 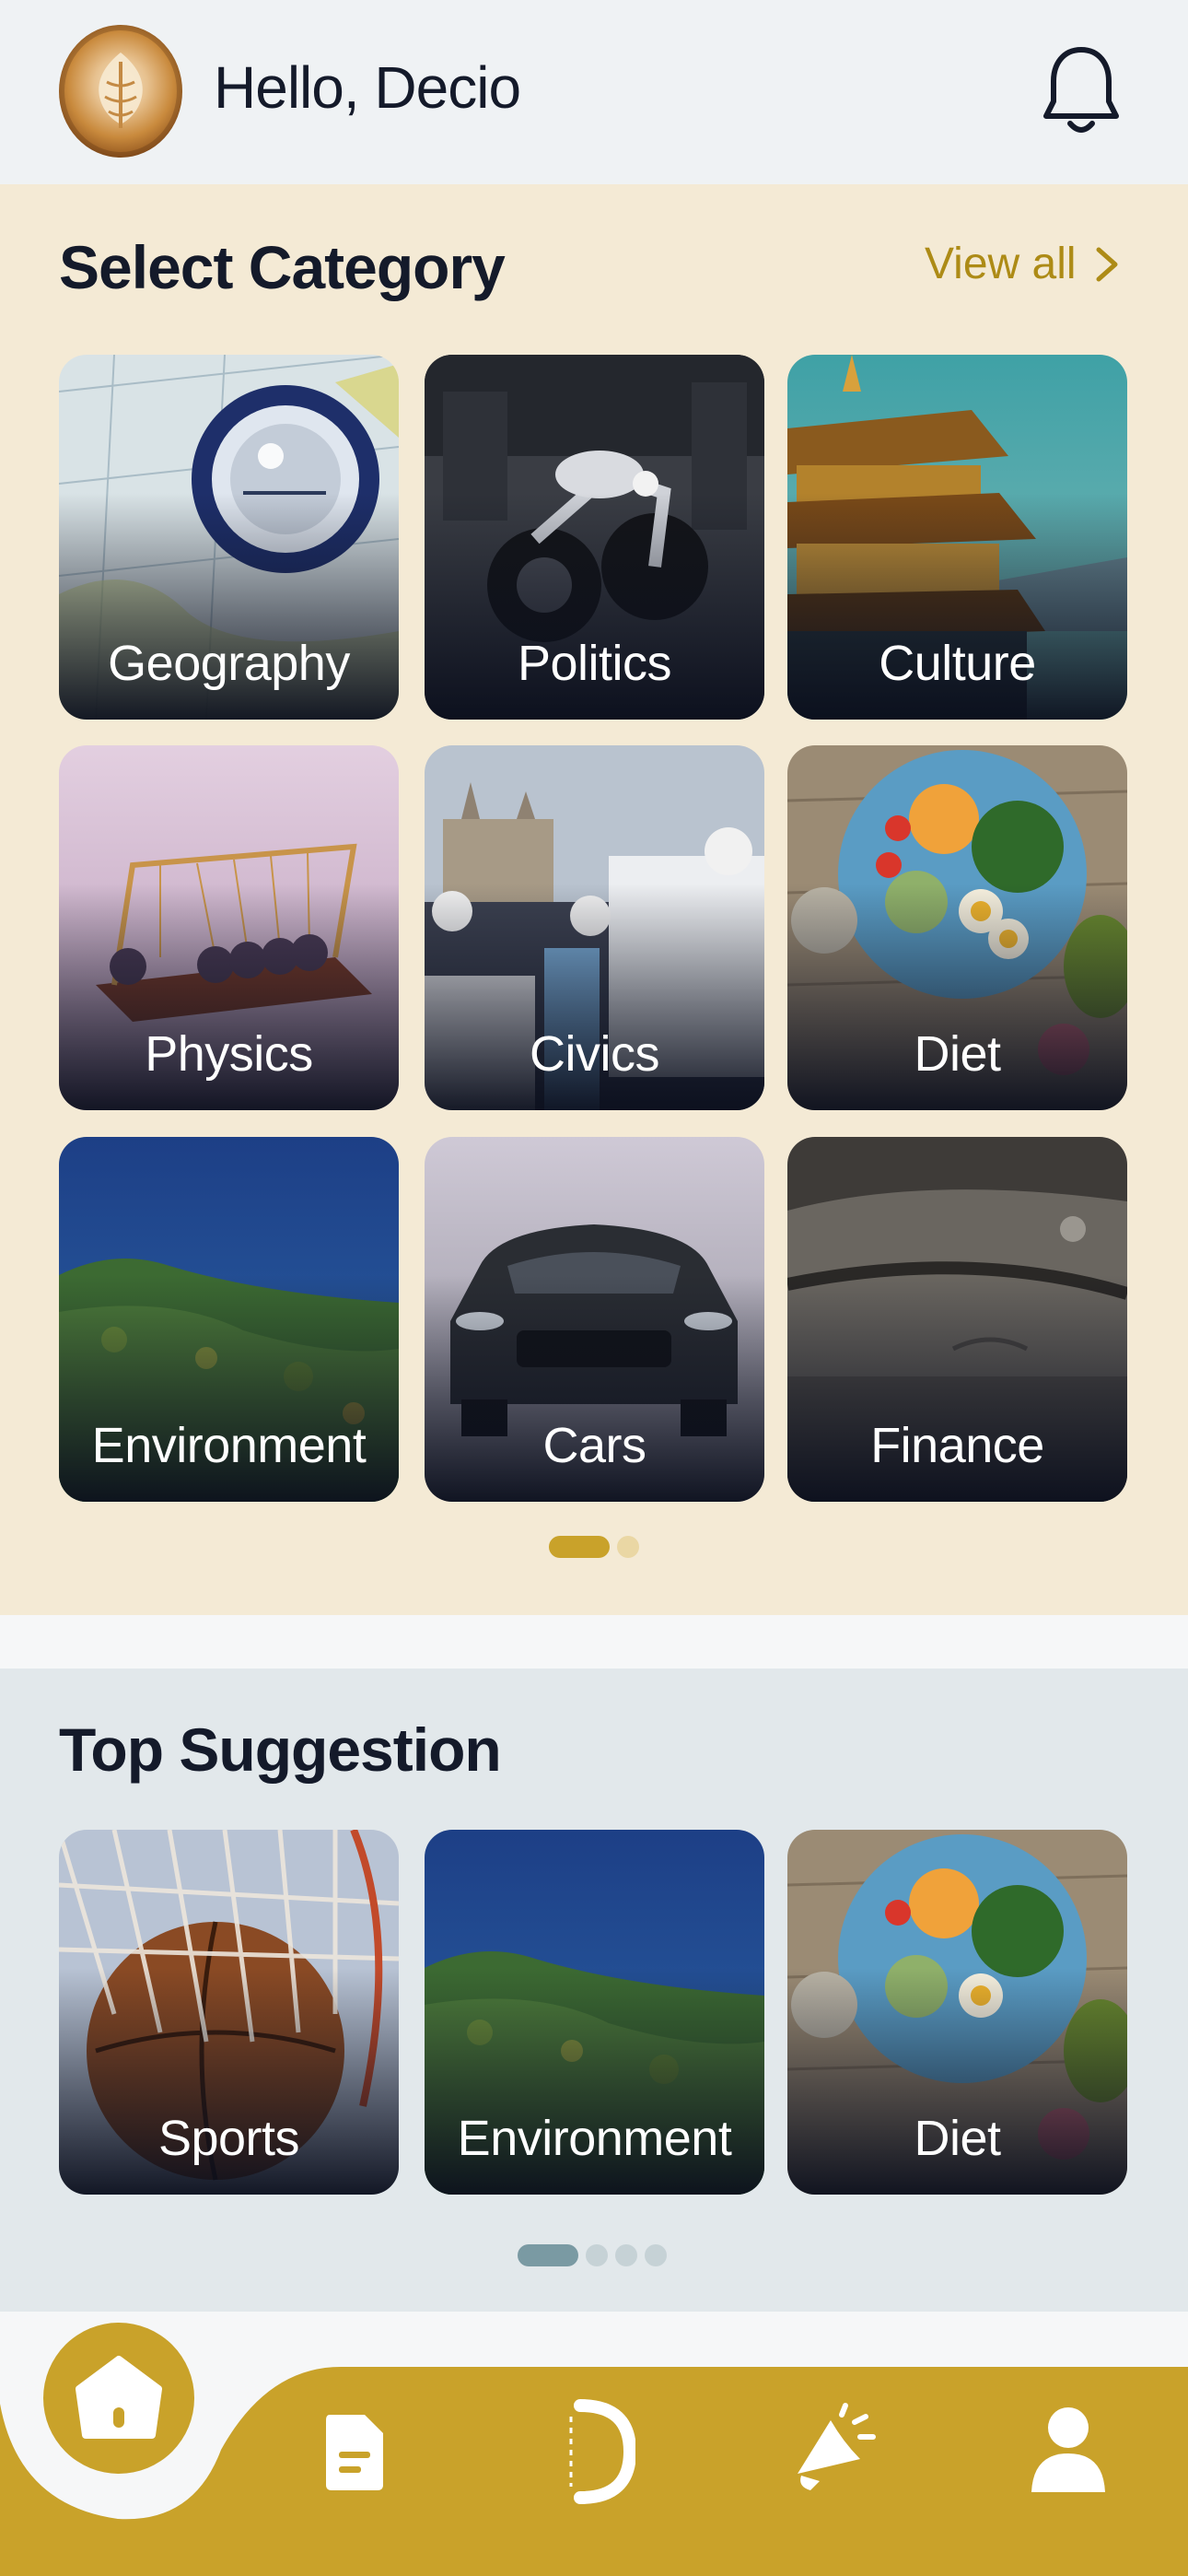 I want to click on tile-label: Physics, so click(x=229, y=1054).